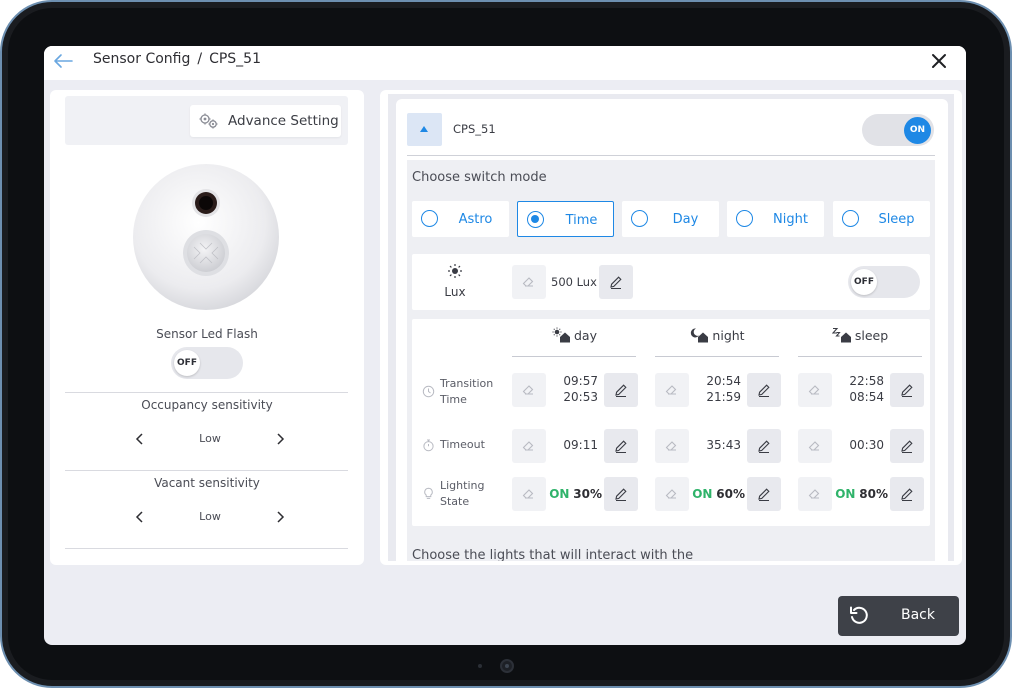 The height and width of the screenshot is (688, 1012). I want to click on mode-option-time: Time, so click(565, 219).